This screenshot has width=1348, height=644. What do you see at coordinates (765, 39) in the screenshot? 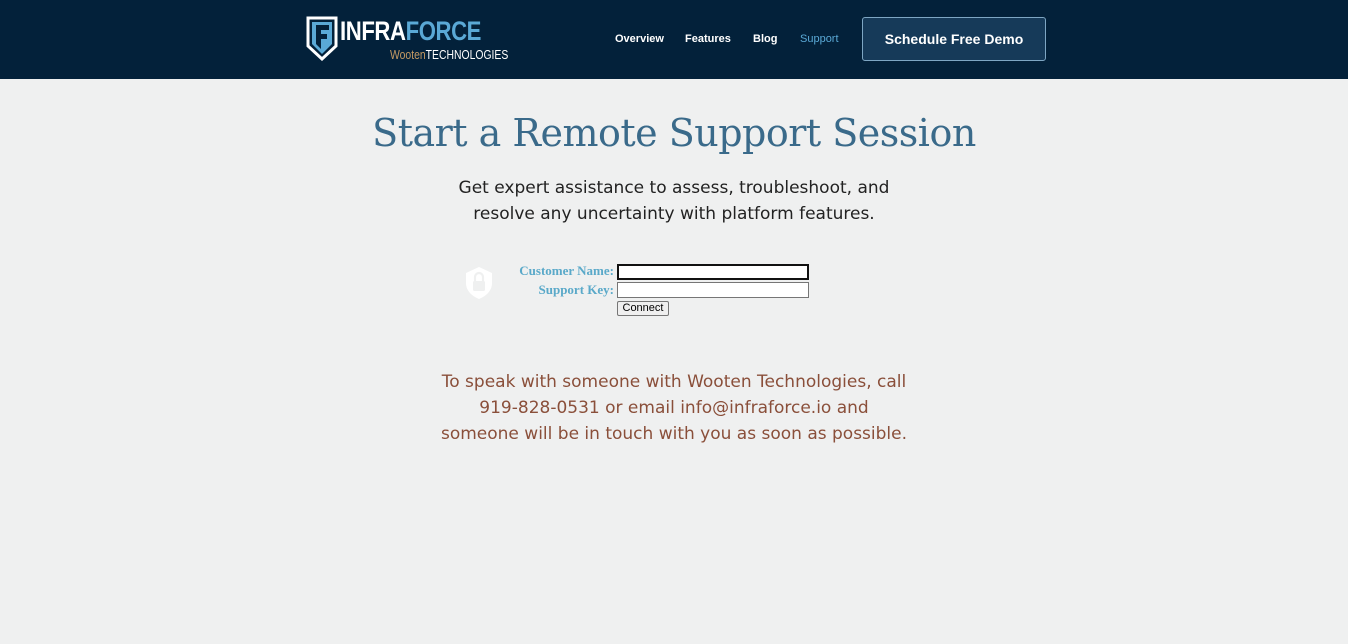
I see `nav-item-blog: Blog` at bounding box center [765, 39].